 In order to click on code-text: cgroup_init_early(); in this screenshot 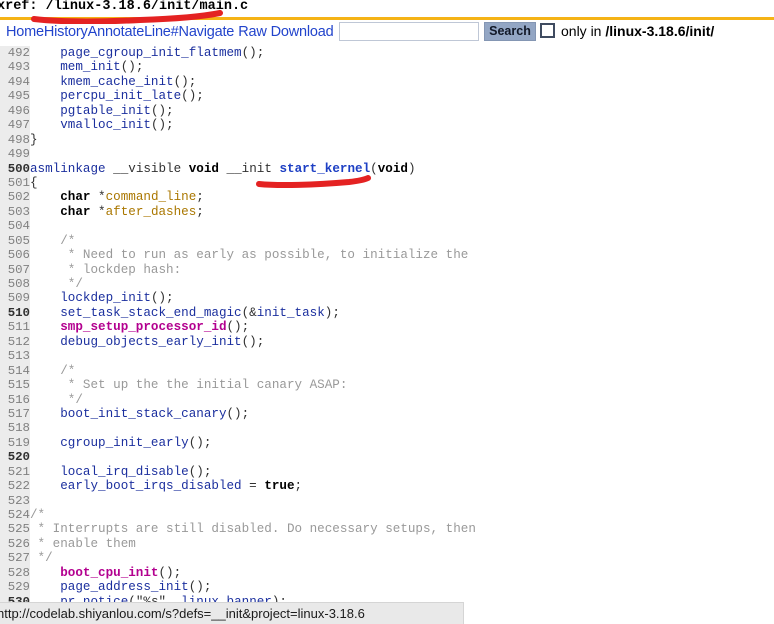, I will do `click(120, 443)`.